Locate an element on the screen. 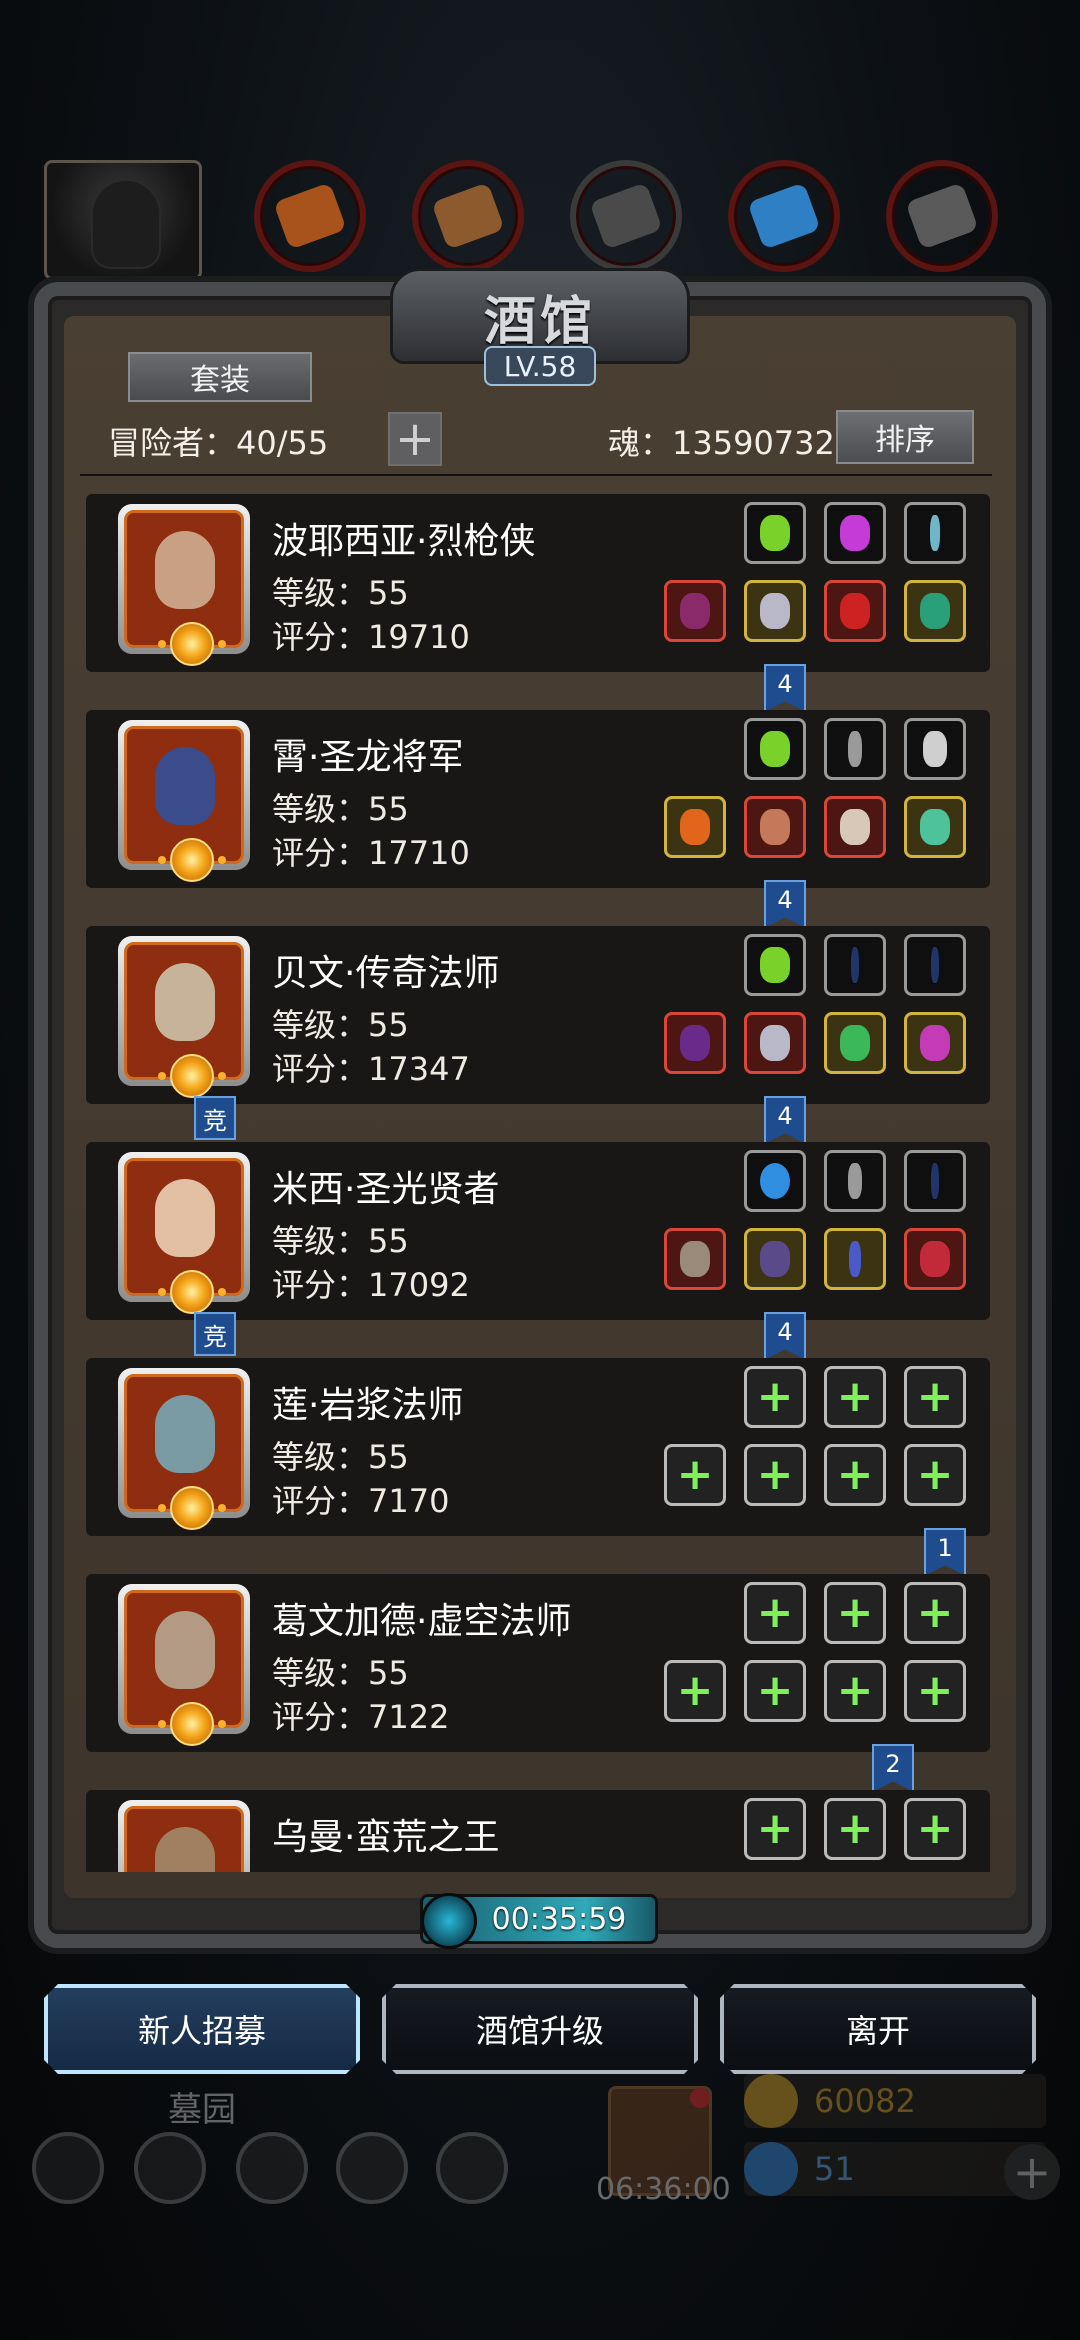  hero-card: 贝文·传奇法师 等级：55 评分：17347 is located at coordinates (538, 1015).